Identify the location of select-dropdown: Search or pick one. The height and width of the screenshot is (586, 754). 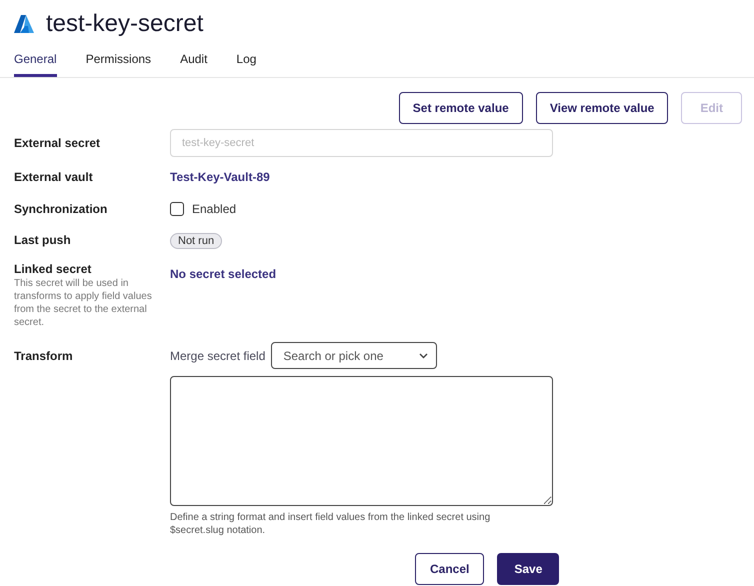
(354, 355).